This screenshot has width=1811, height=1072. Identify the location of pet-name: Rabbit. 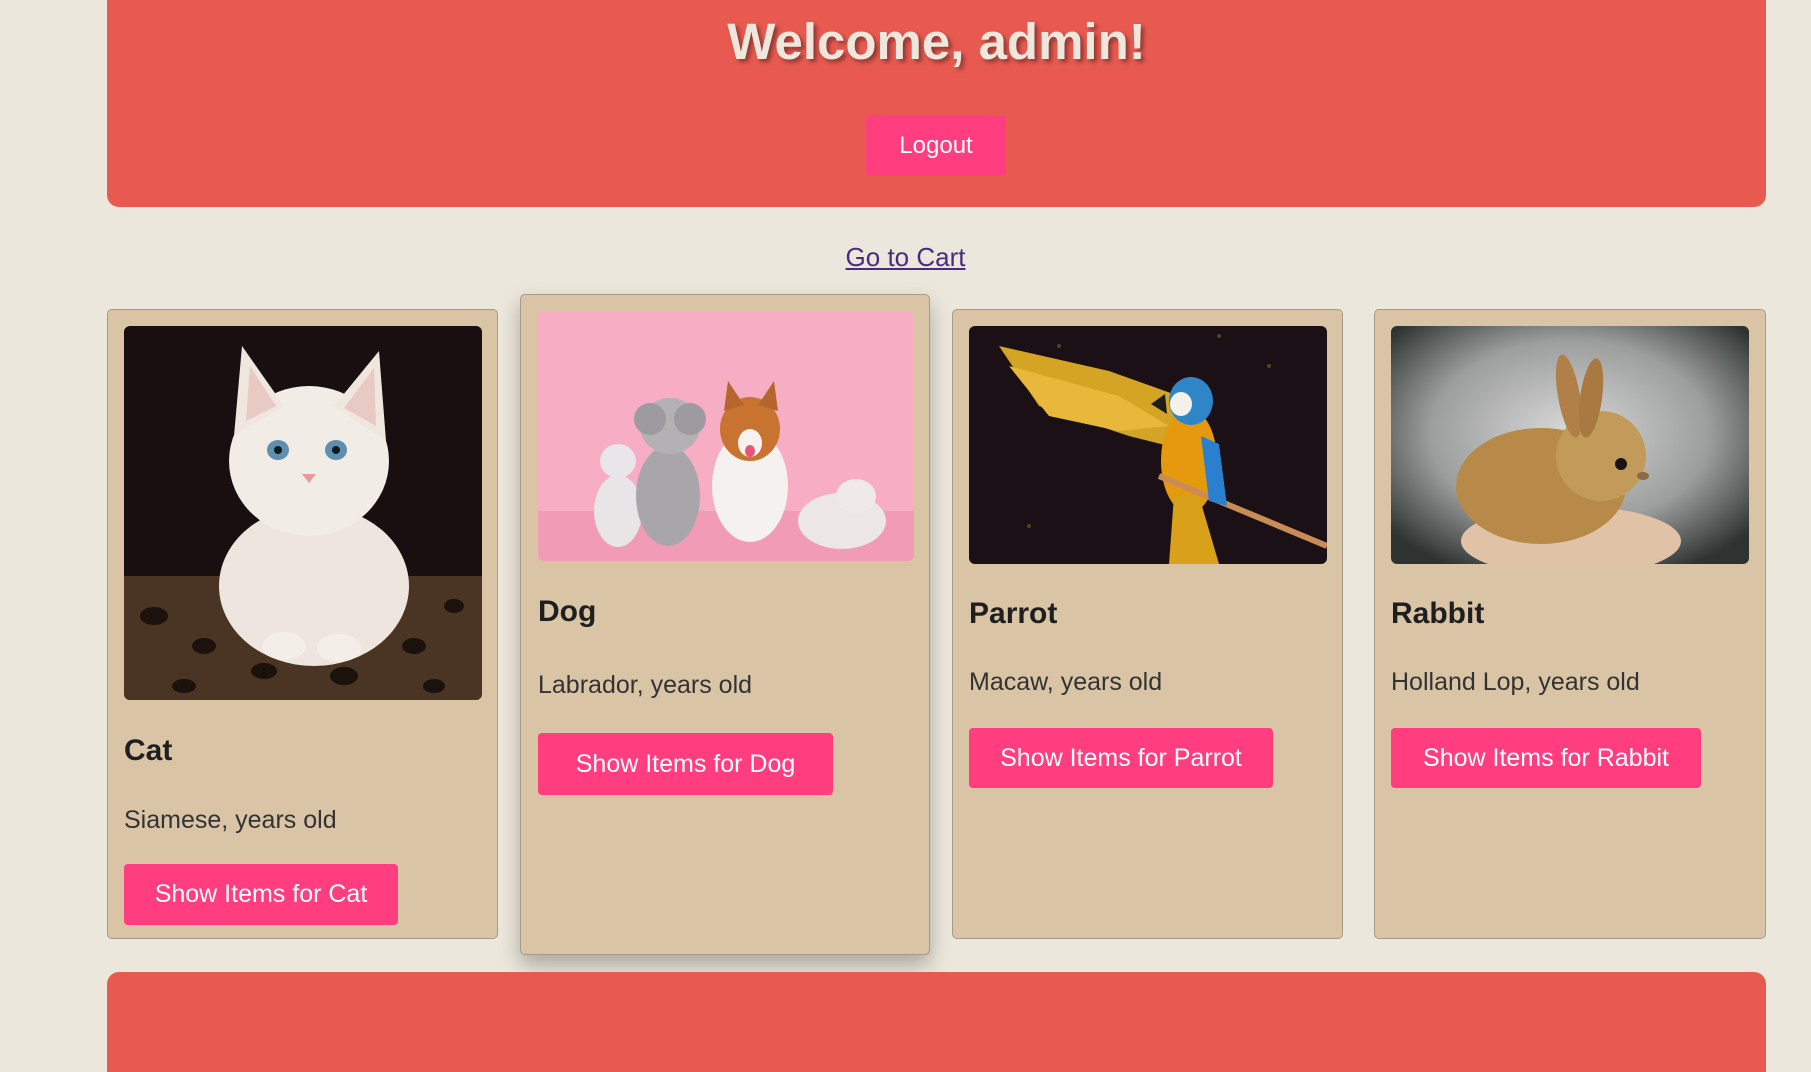
(1438, 613).